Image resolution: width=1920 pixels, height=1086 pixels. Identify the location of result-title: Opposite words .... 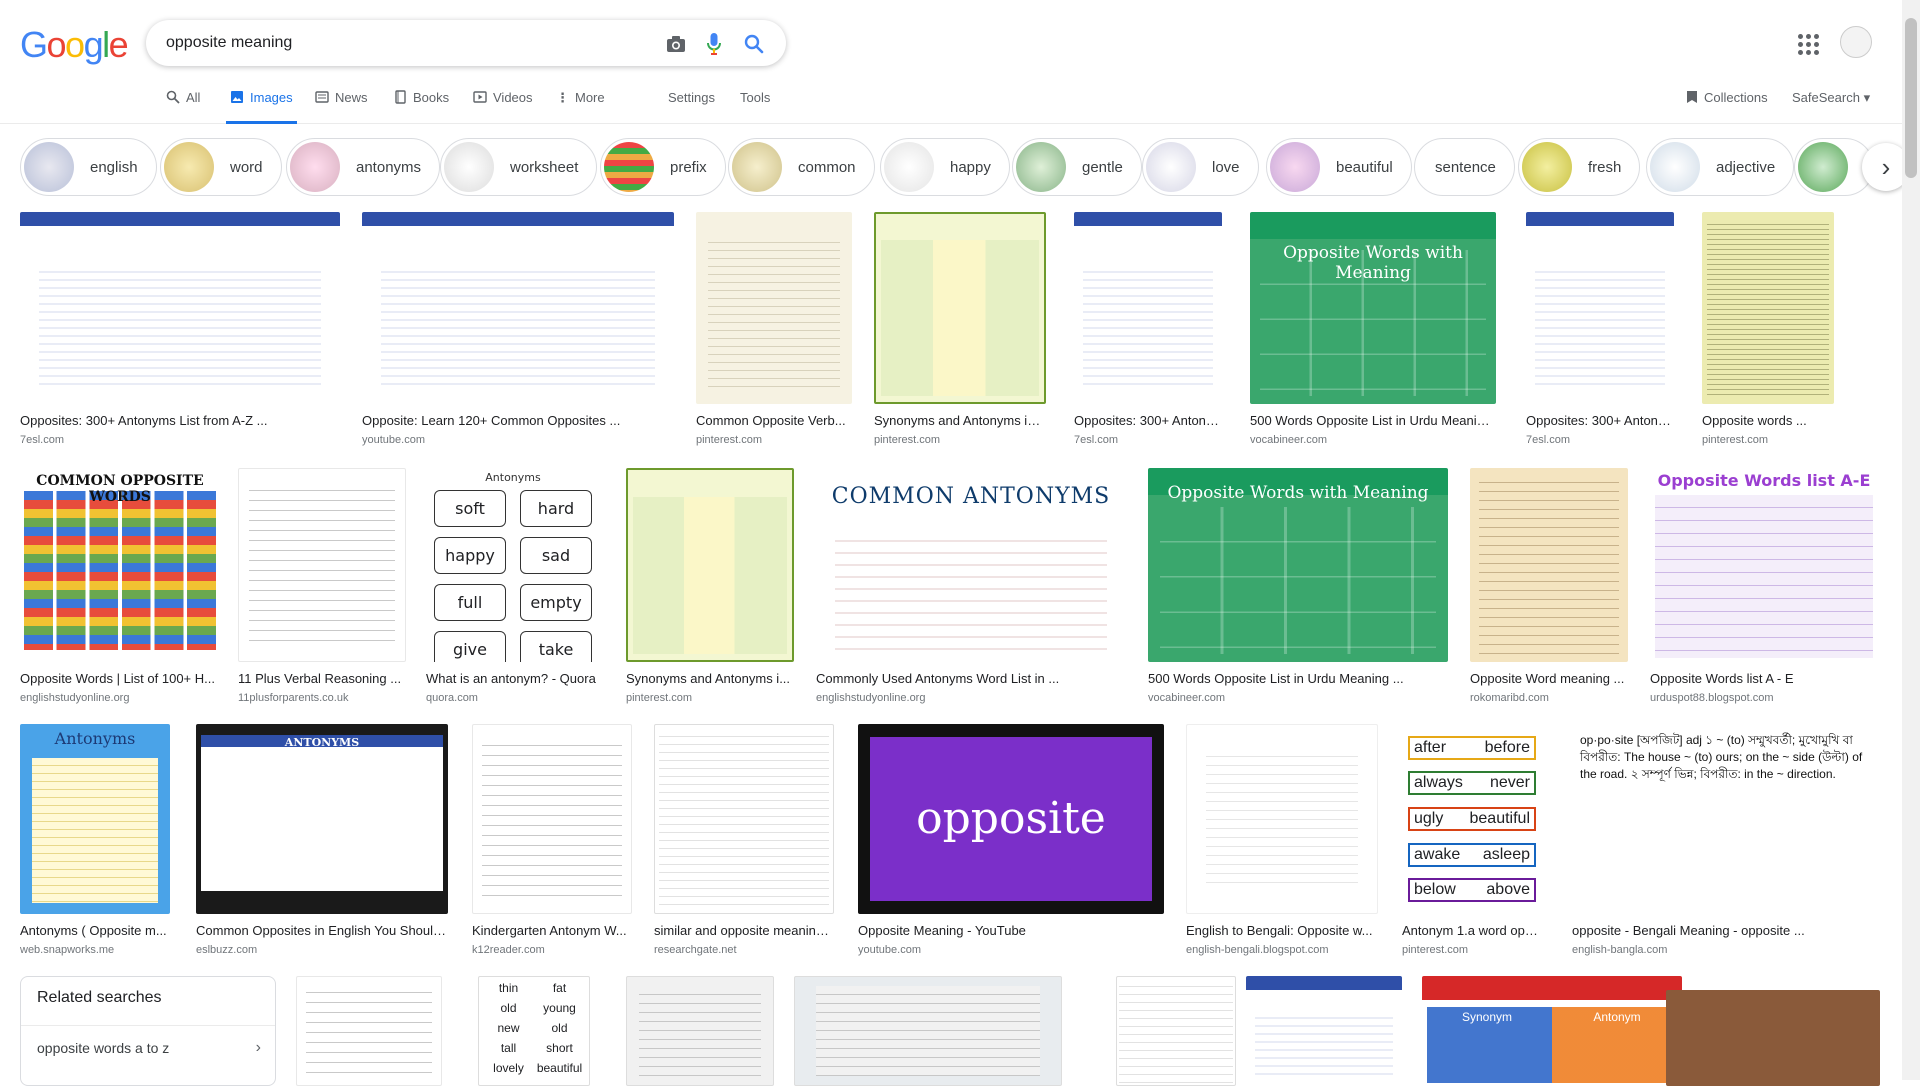
(1768, 420).